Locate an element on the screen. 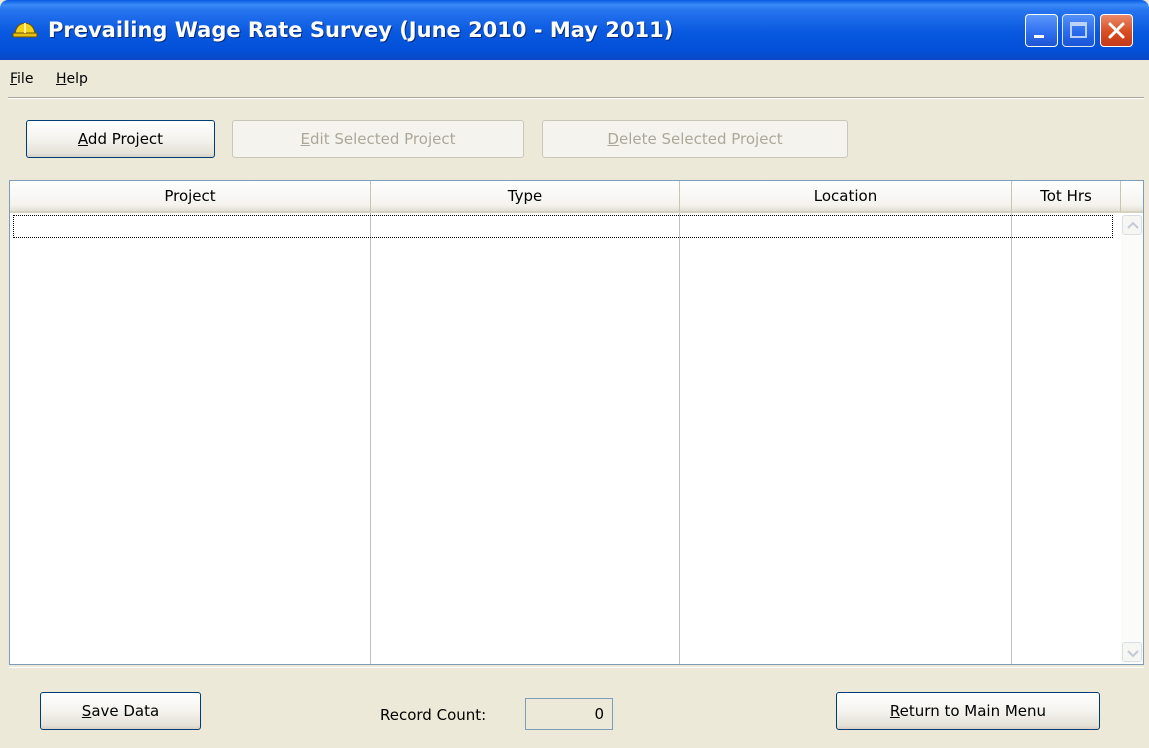 Image resolution: width=1149 pixels, height=748 pixels. save-data-label: Save Data is located at coordinates (120, 711).